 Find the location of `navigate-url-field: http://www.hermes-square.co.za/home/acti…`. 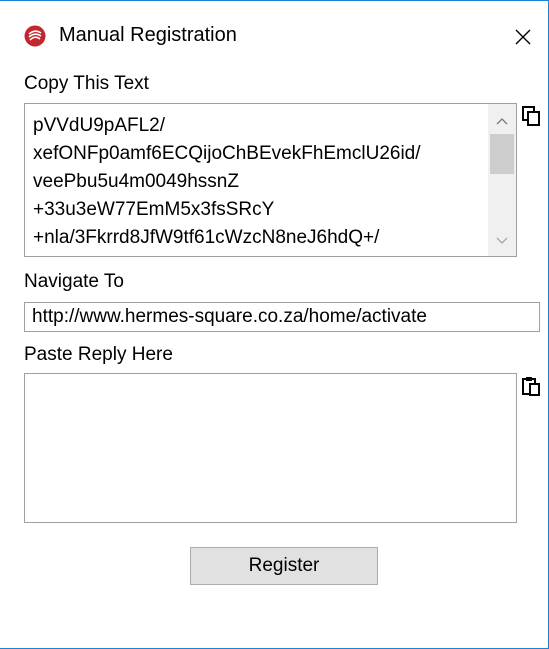

navigate-url-field: http://www.hermes-square.co.za/home/acti… is located at coordinates (282, 317).